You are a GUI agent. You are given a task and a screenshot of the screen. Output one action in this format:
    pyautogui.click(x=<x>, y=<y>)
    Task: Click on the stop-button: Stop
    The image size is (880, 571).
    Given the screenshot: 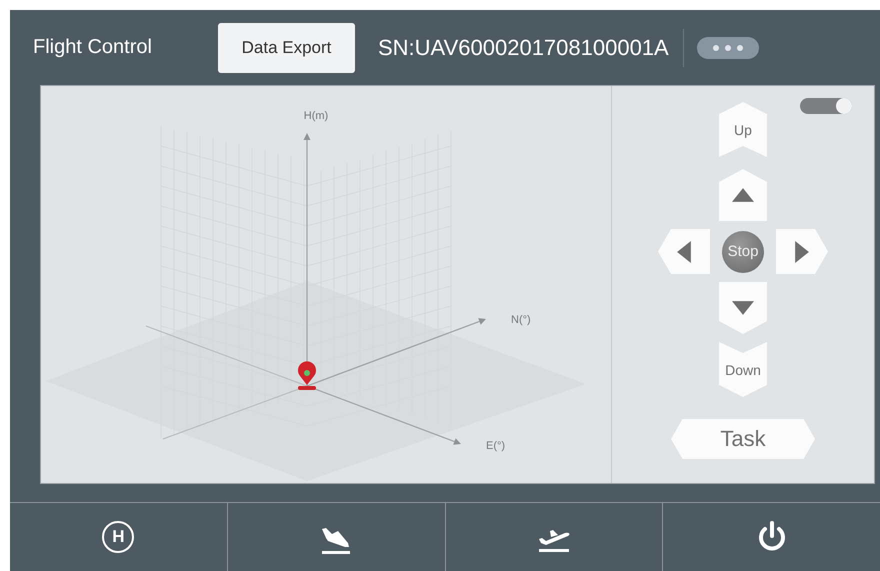 What is the action you would take?
    pyautogui.click(x=743, y=251)
    